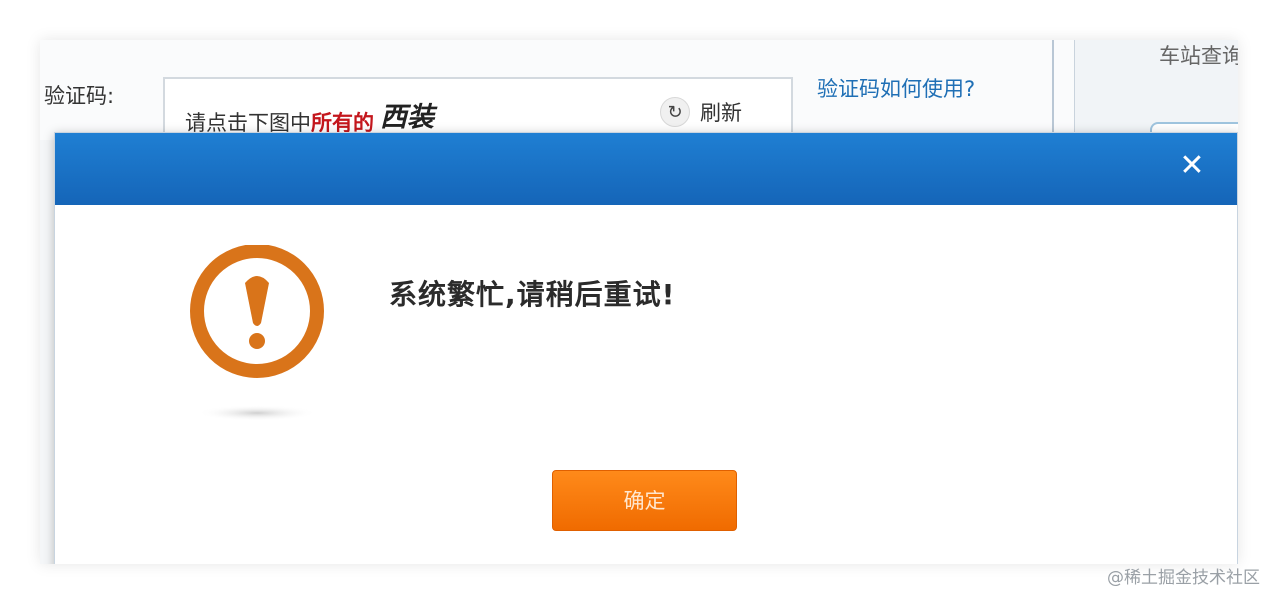 Image resolution: width=1278 pixels, height=604 pixels. Describe the element at coordinates (1192, 166) in the screenshot. I see `close-icon: ✕` at that location.